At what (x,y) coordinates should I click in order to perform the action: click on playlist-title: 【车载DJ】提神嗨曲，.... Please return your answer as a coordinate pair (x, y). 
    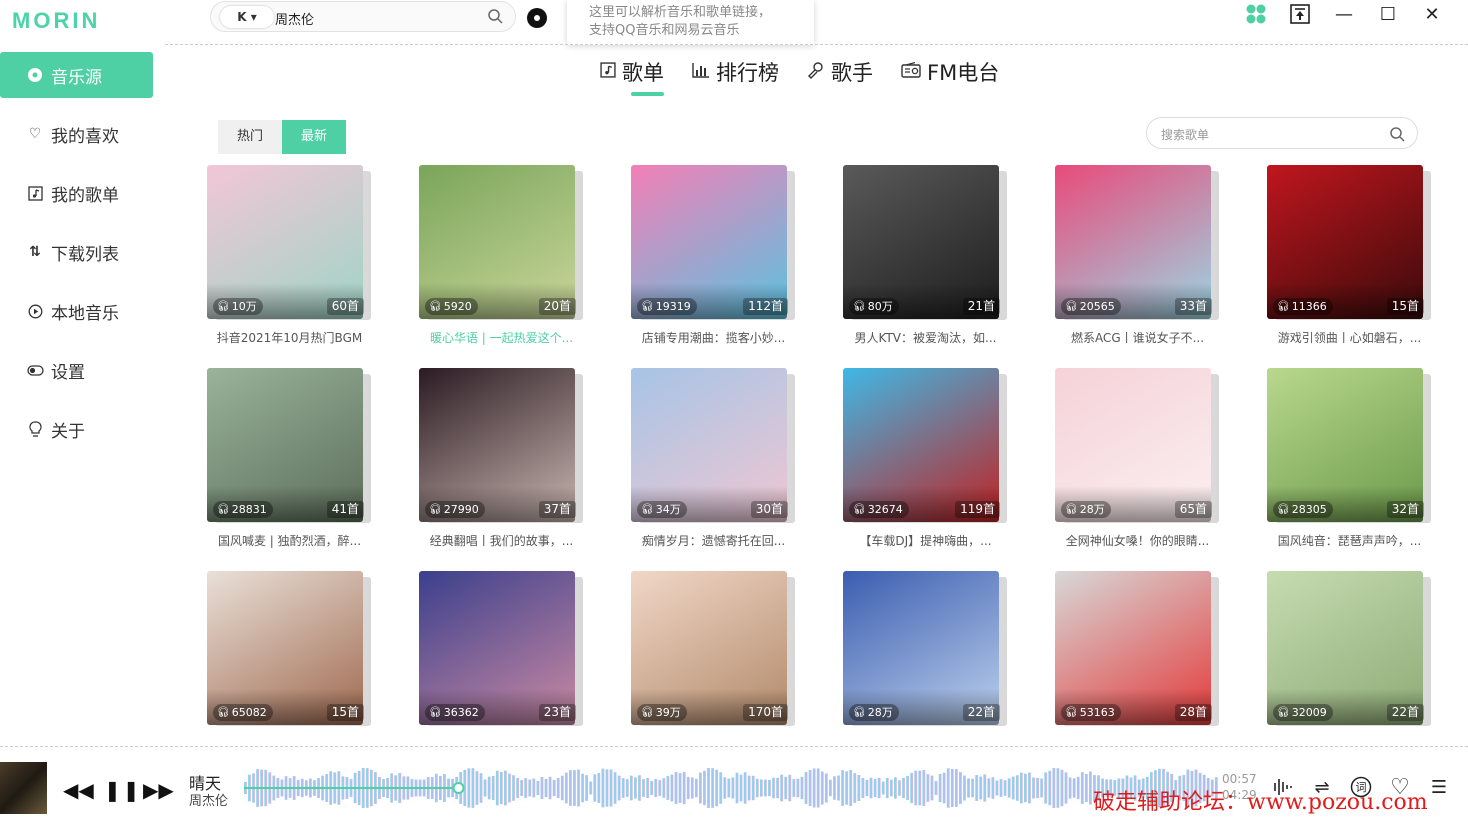
    Looking at the image, I should click on (925, 540).